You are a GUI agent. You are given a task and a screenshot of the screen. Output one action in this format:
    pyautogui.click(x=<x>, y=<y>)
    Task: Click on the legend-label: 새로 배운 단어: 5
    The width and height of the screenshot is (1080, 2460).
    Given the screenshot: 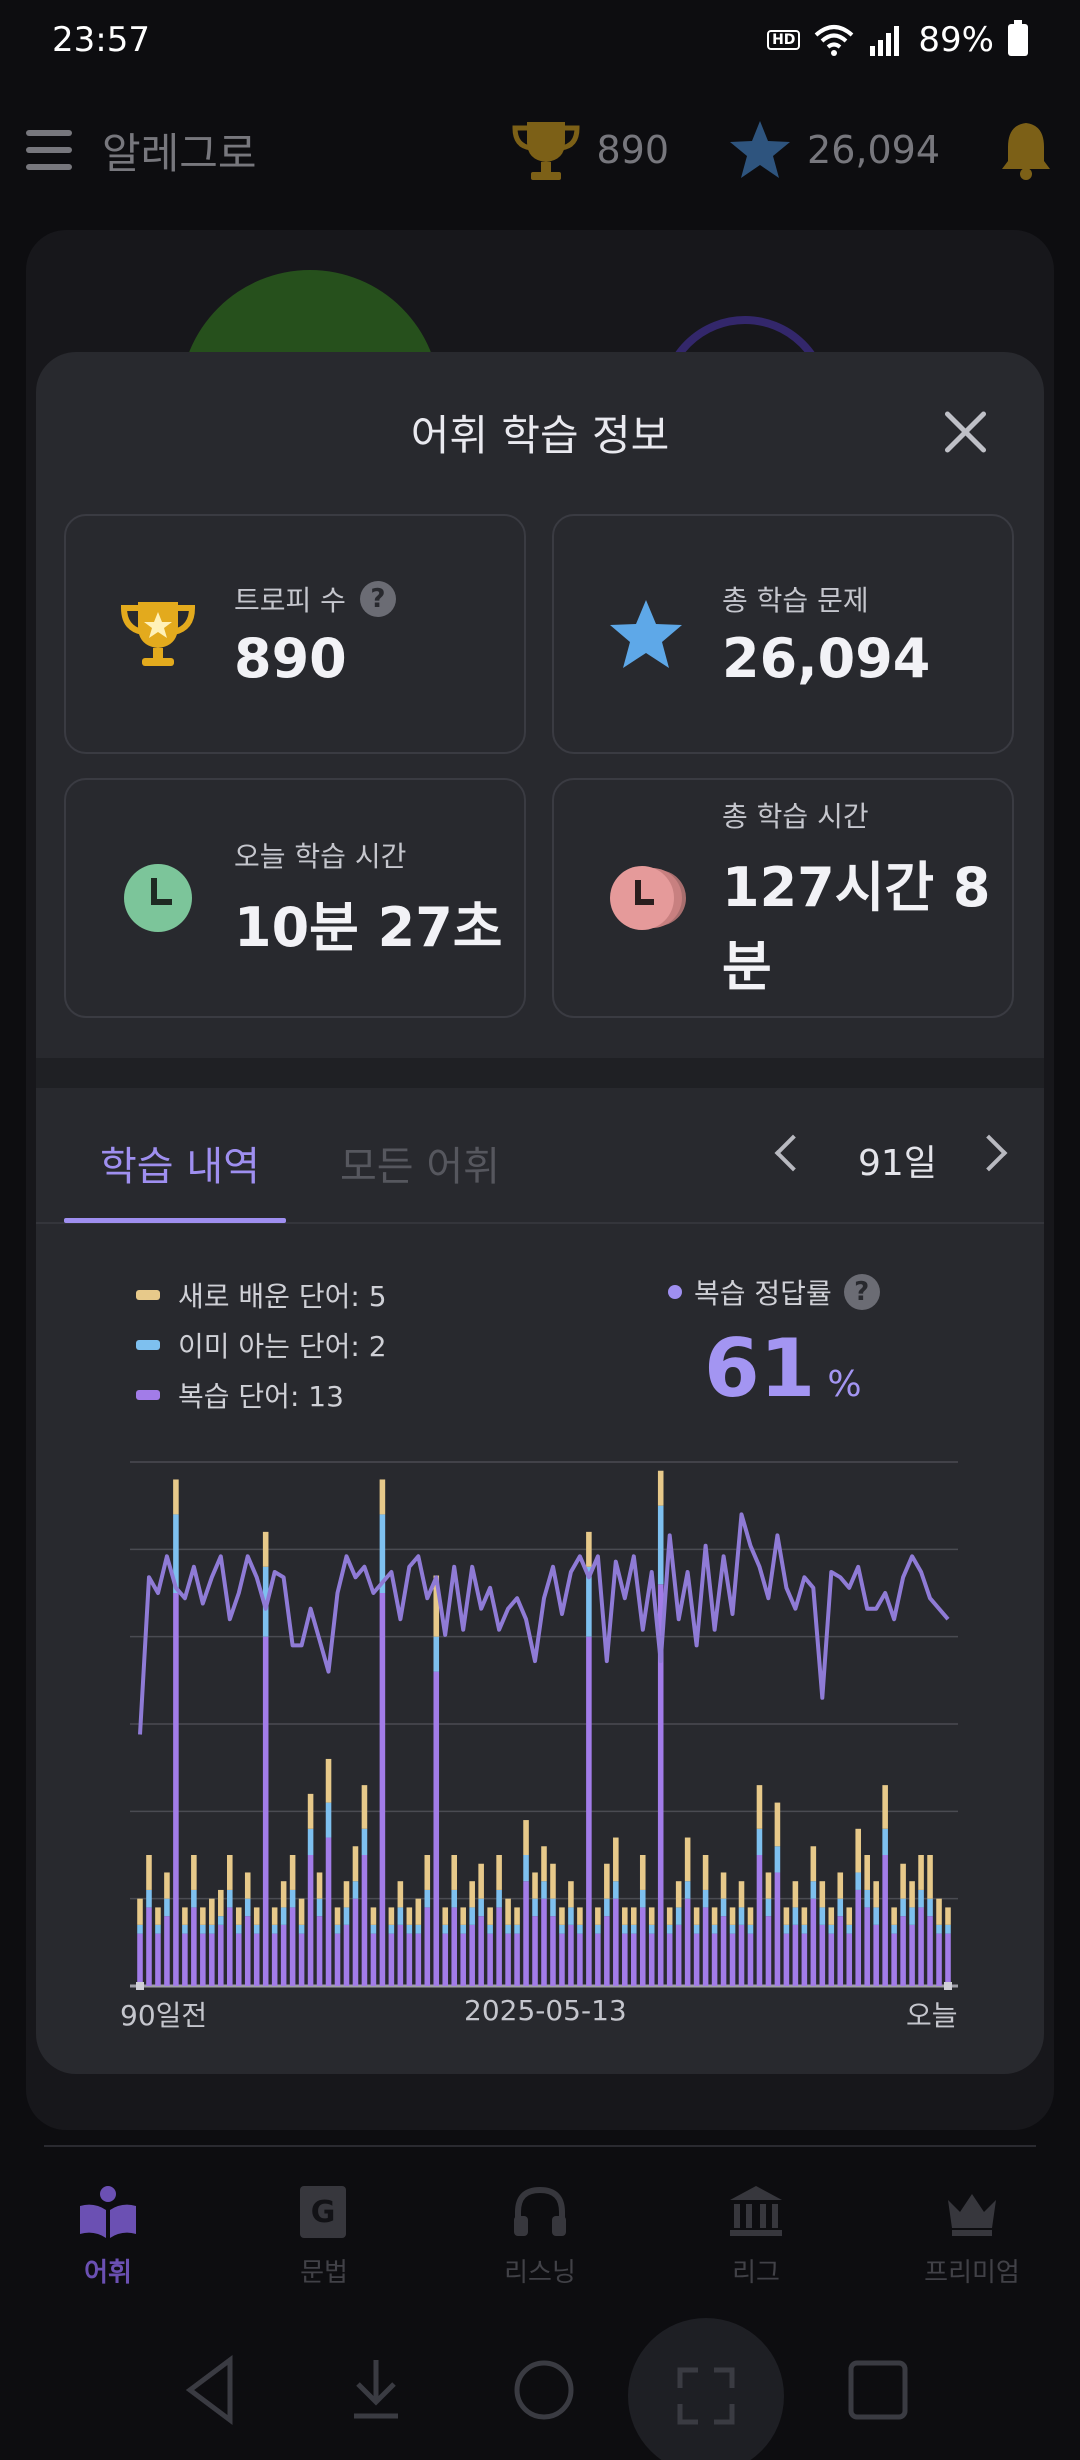 What is the action you would take?
    pyautogui.click(x=282, y=1296)
    